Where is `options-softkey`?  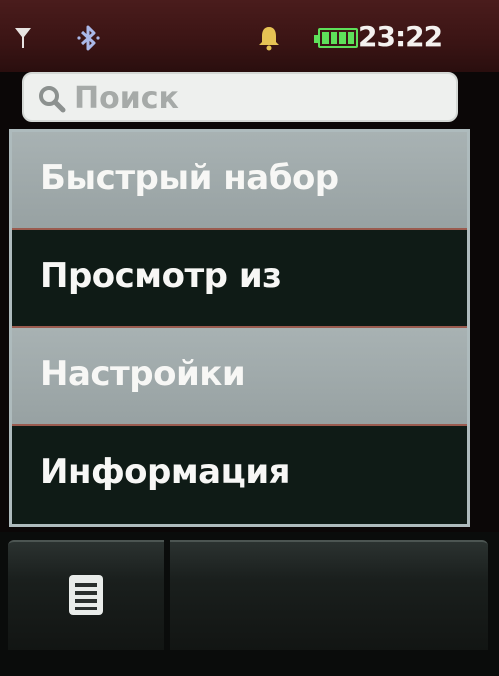
options-softkey is located at coordinates (86, 595).